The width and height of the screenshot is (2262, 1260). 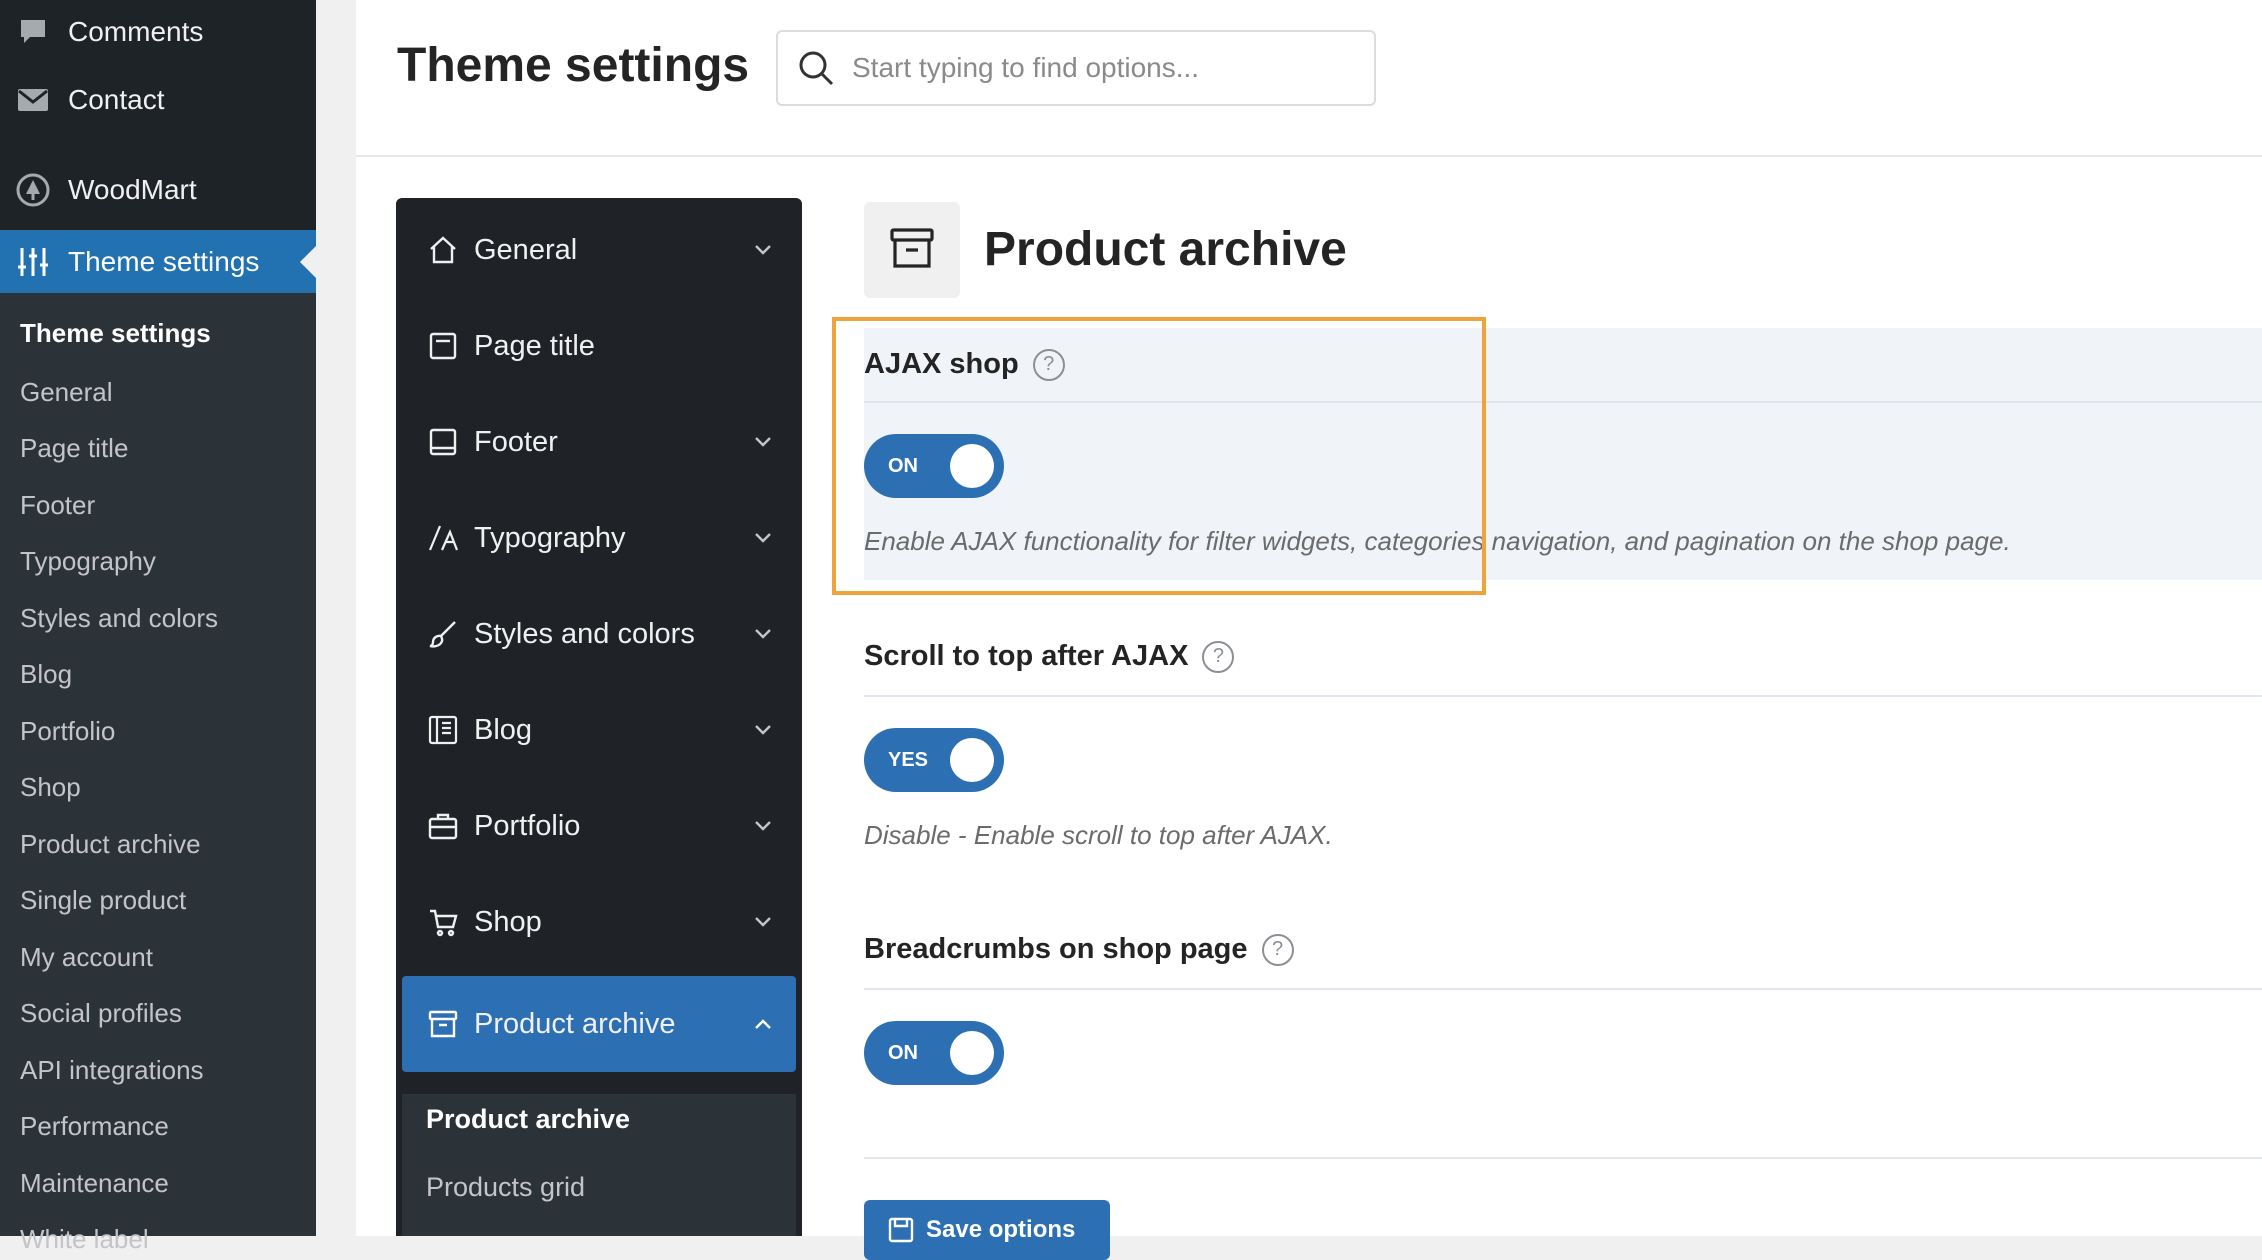 I want to click on wp-menu-contact: Contact, so click(x=158, y=100).